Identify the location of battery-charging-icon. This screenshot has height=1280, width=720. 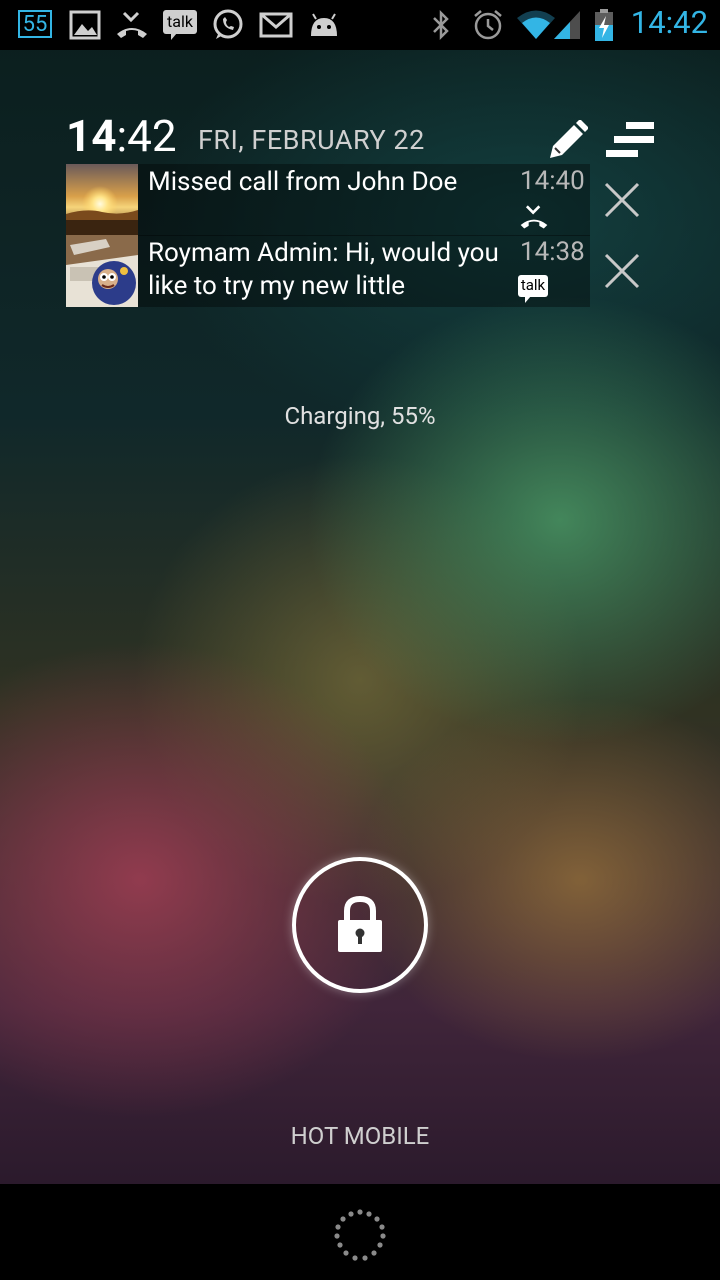
(604, 25).